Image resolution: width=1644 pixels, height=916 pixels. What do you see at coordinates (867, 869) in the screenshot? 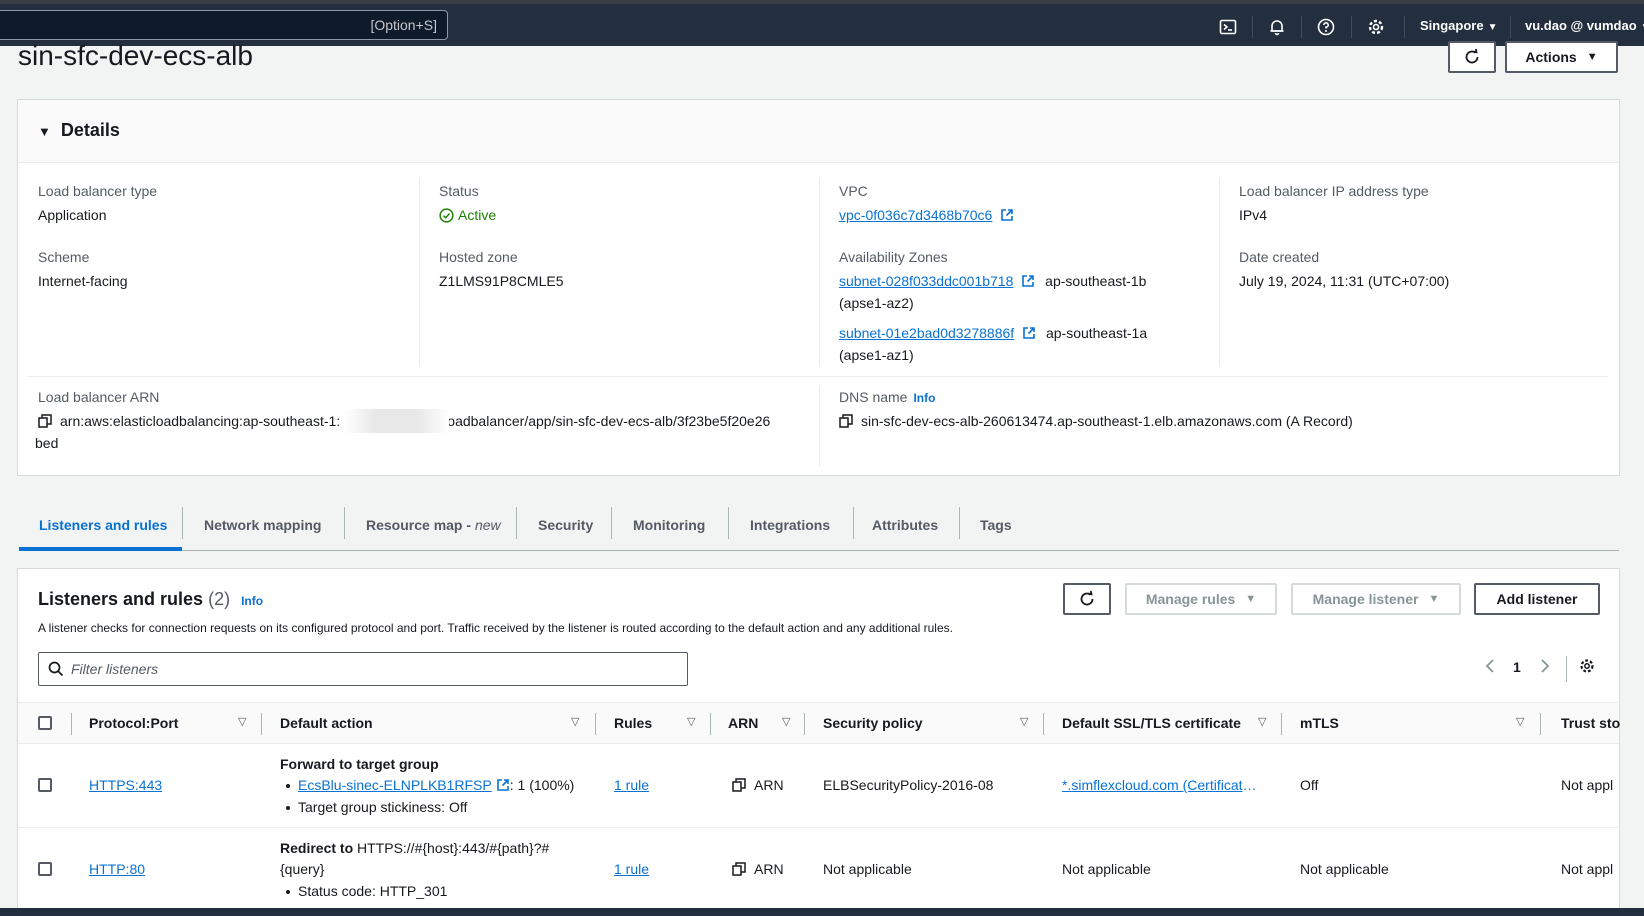
I see `security-policy-value: Not applicable` at bounding box center [867, 869].